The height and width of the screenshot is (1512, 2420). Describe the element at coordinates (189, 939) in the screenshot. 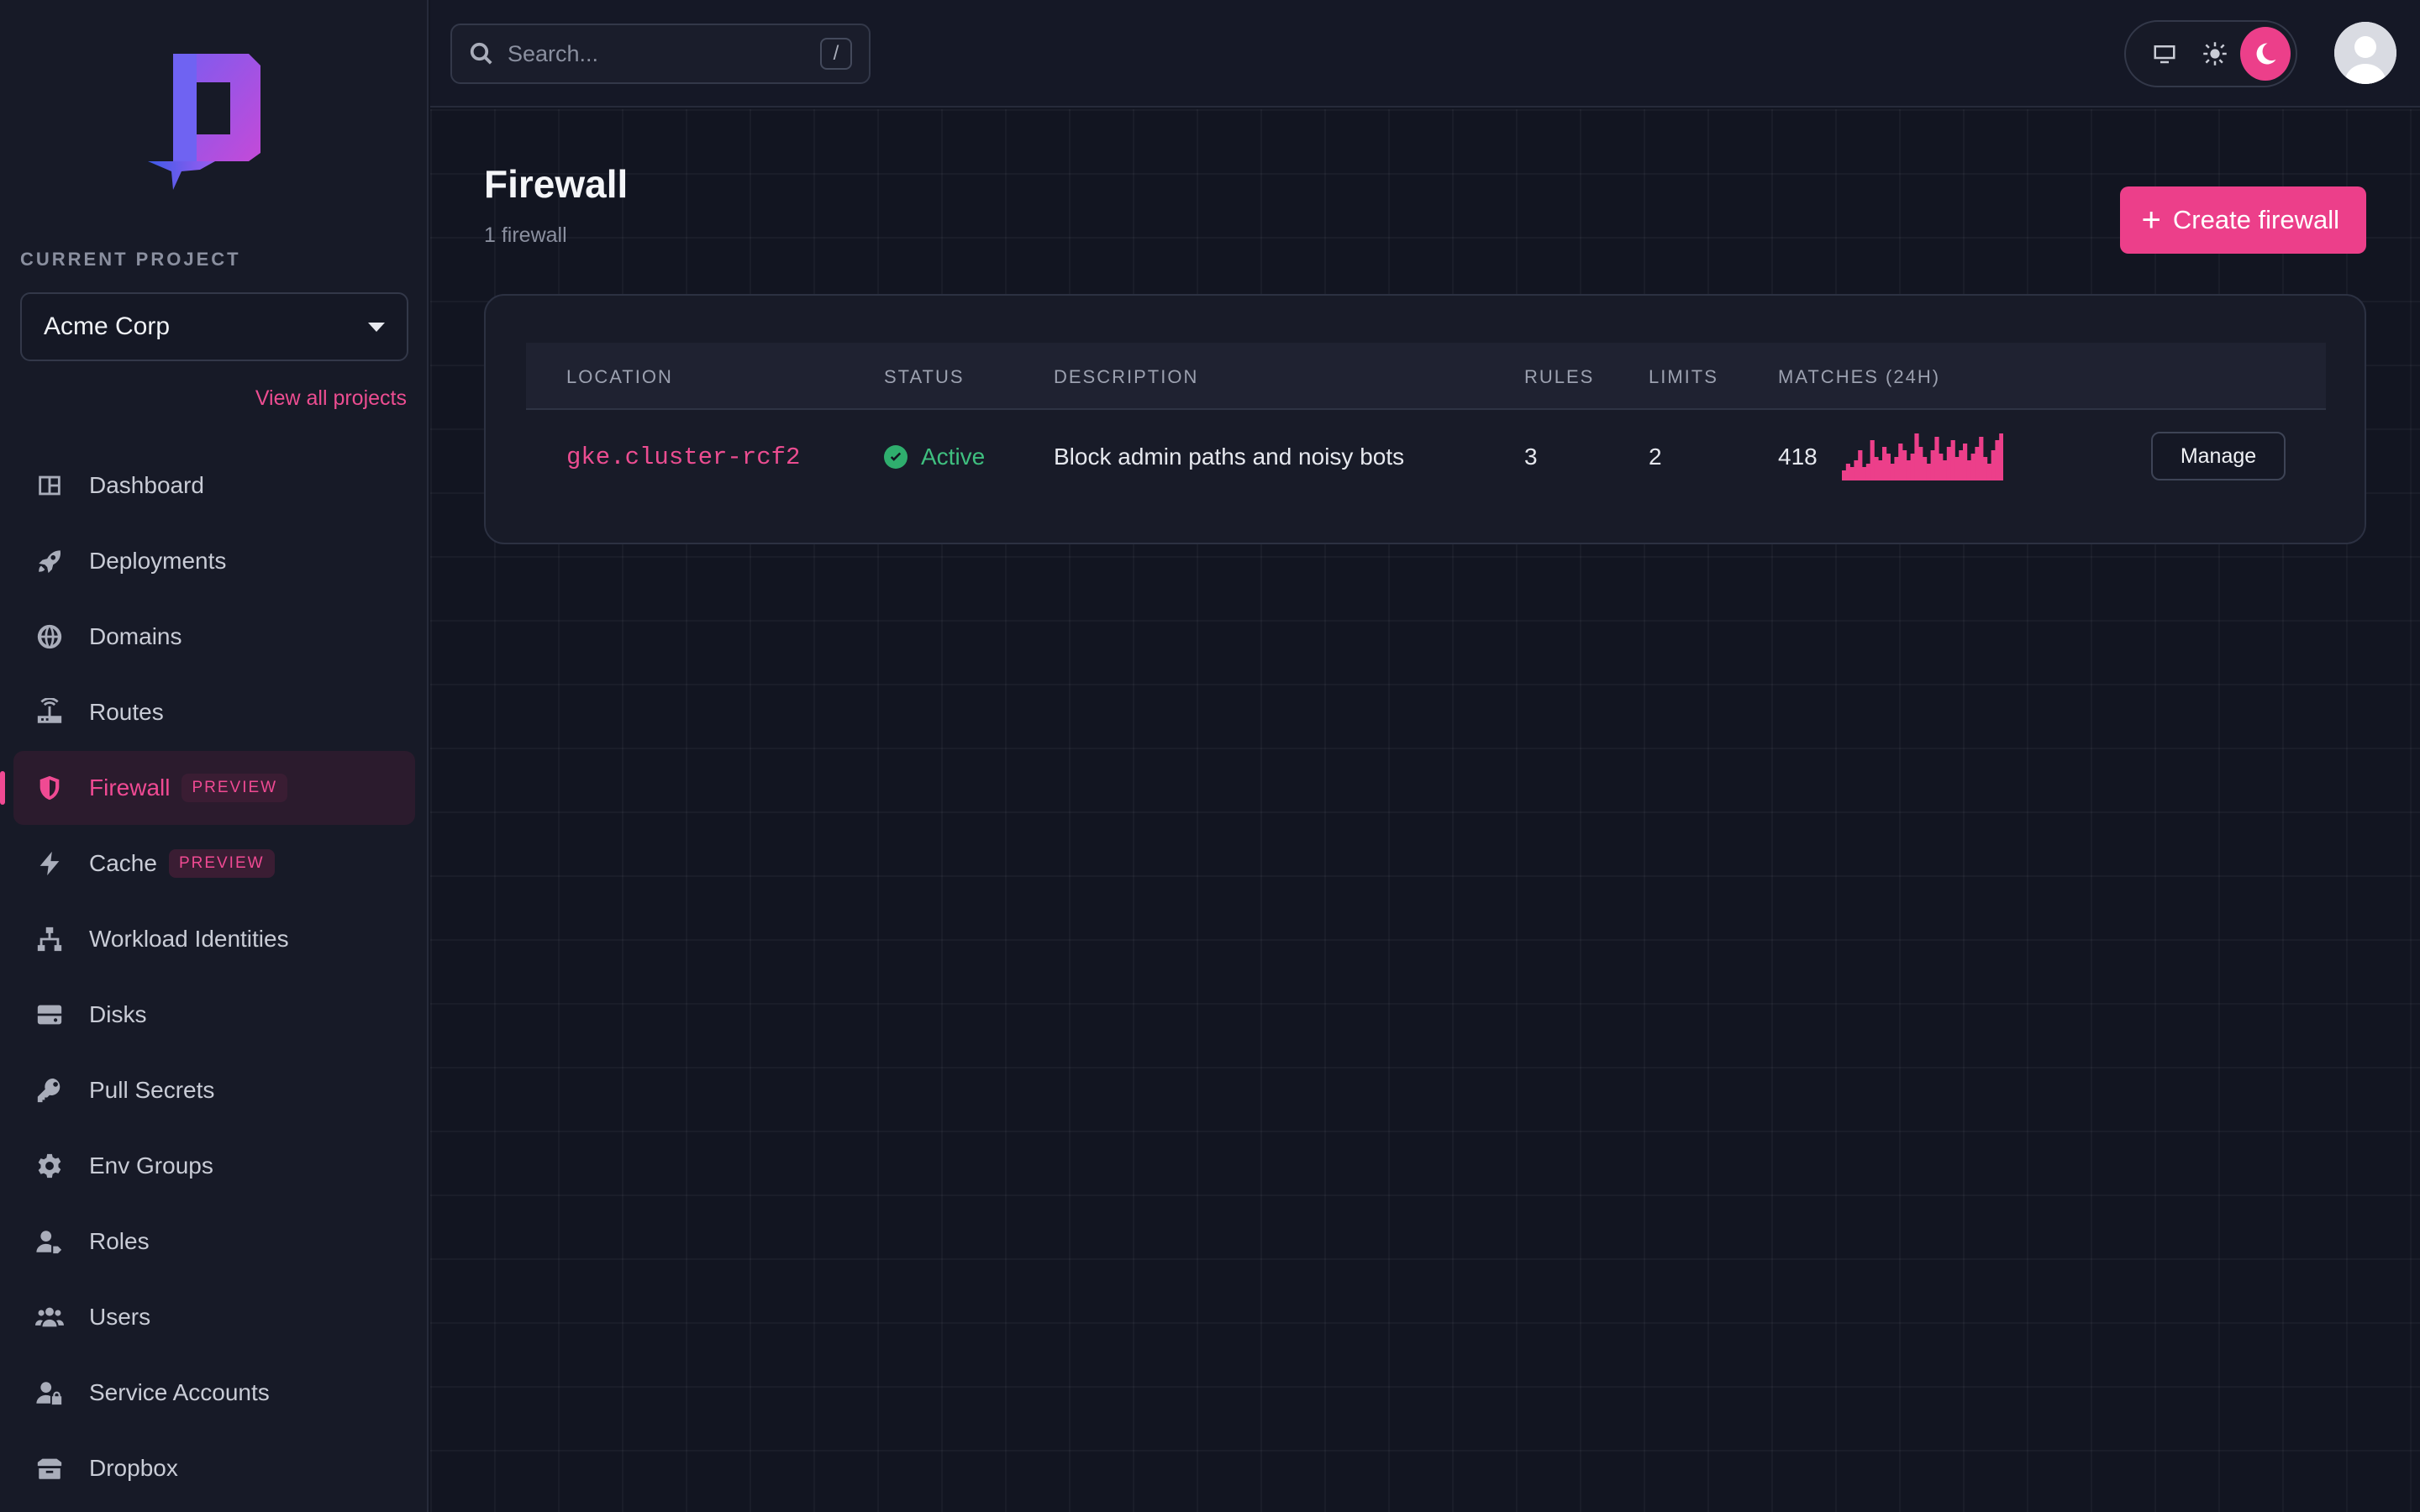

I see `sidebar-item-label: Workload Identities` at that location.